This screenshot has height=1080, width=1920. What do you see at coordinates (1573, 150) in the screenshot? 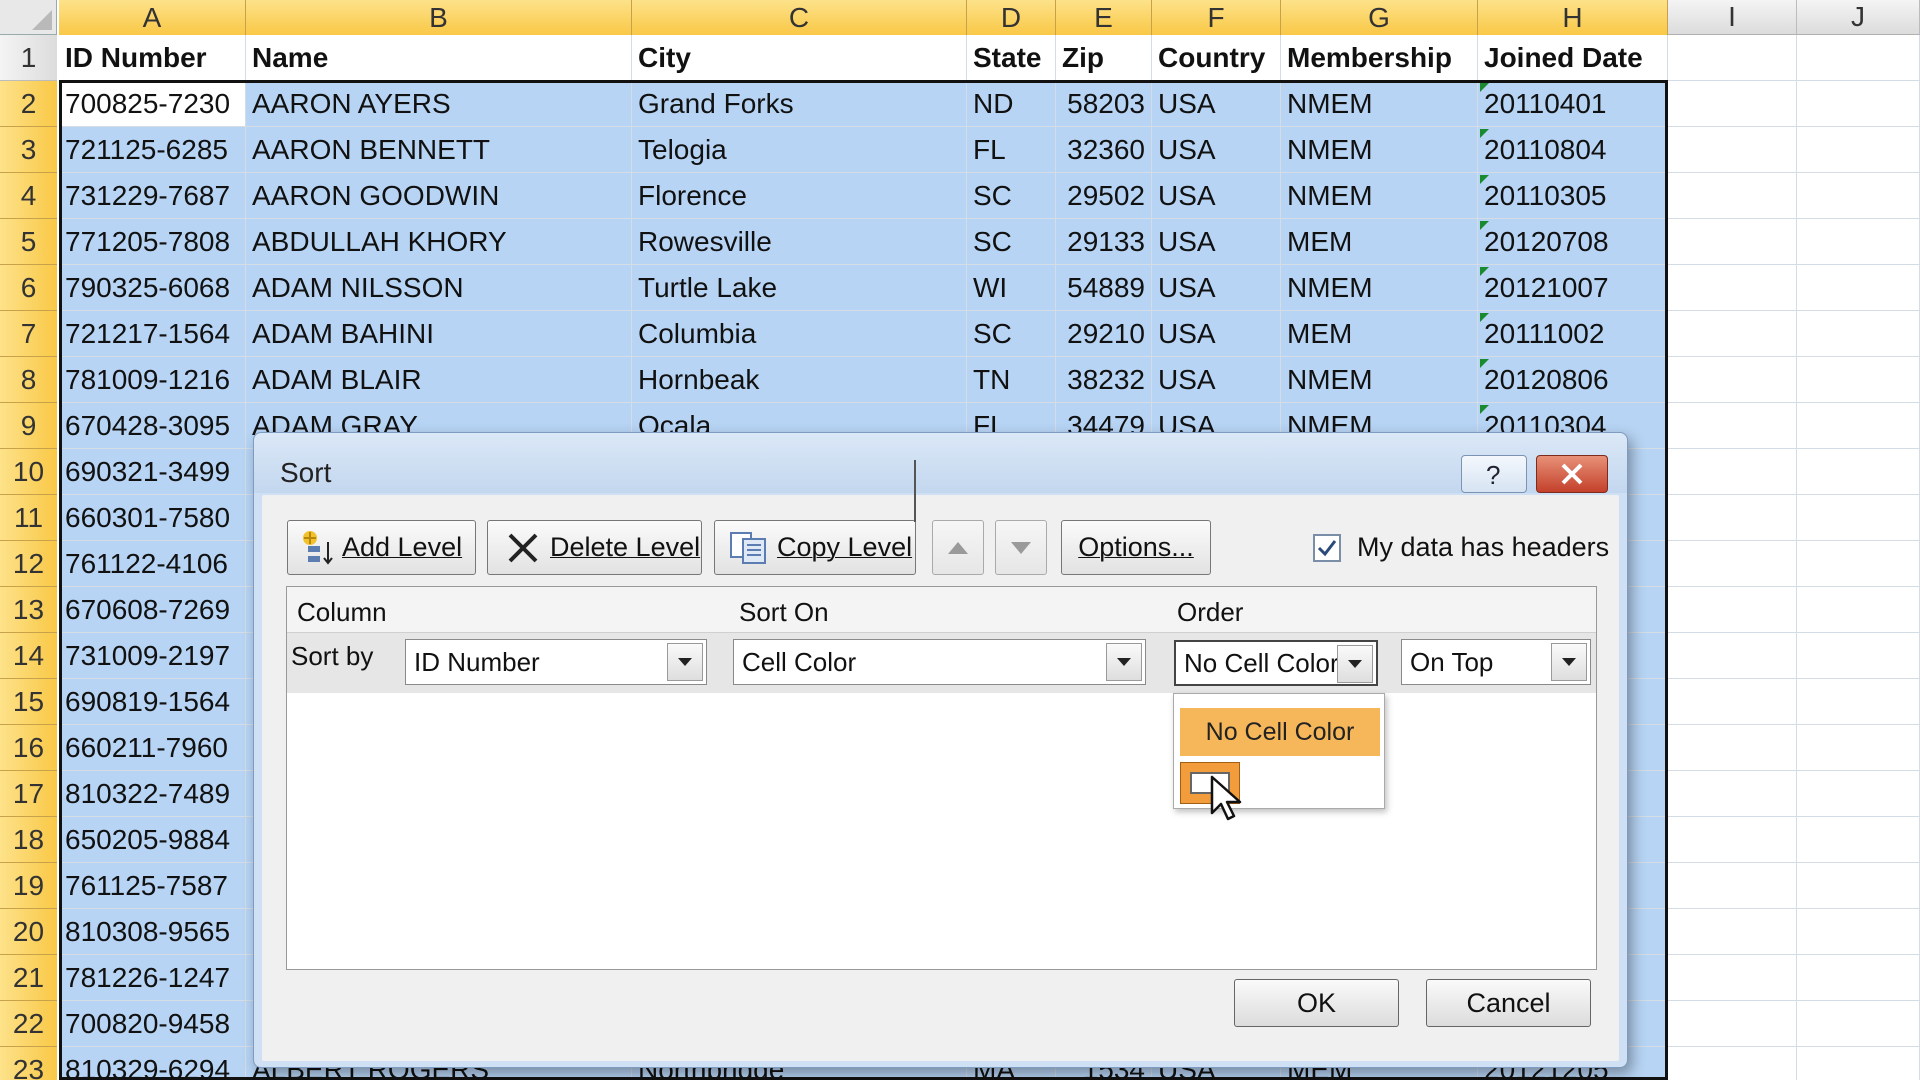
I see `cell-h3: 20110804` at bounding box center [1573, 150].